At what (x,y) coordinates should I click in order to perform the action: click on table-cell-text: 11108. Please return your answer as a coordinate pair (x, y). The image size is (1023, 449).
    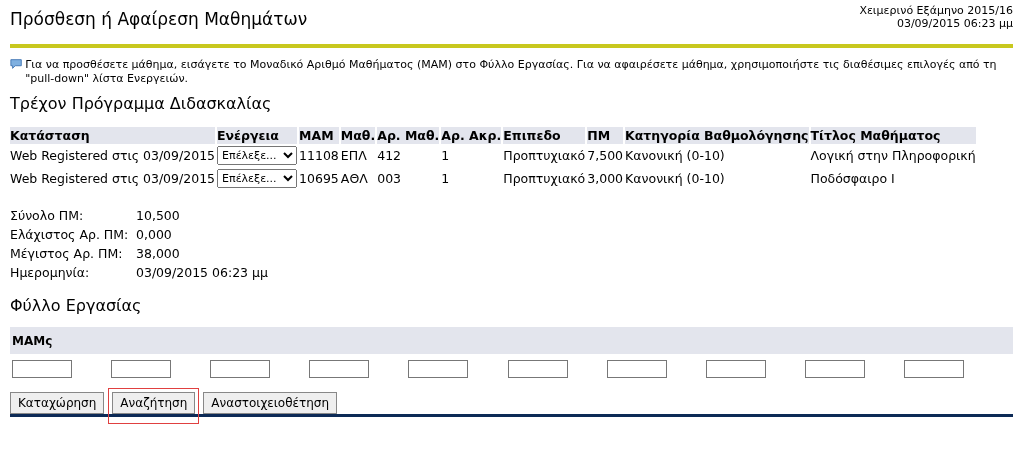
    Looking at the image, I should click on (319, 156).